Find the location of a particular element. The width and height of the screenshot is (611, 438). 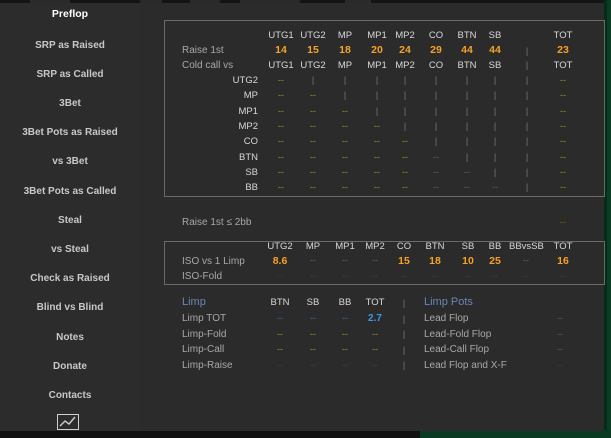

sidebar-item-contacts: Contacts is located at coordinates (70, 395).